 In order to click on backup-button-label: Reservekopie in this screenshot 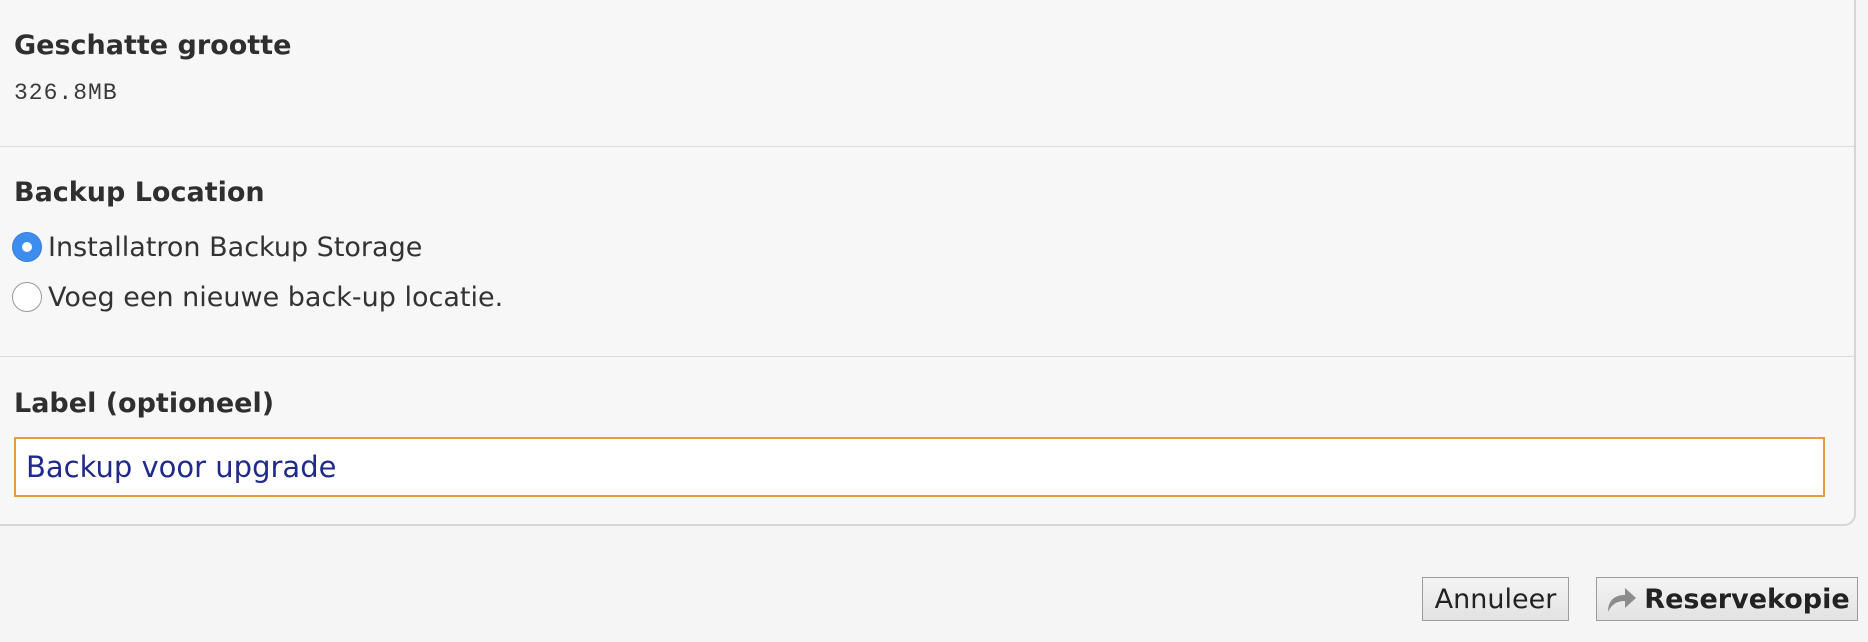, I will do `click(1747, 599)`.